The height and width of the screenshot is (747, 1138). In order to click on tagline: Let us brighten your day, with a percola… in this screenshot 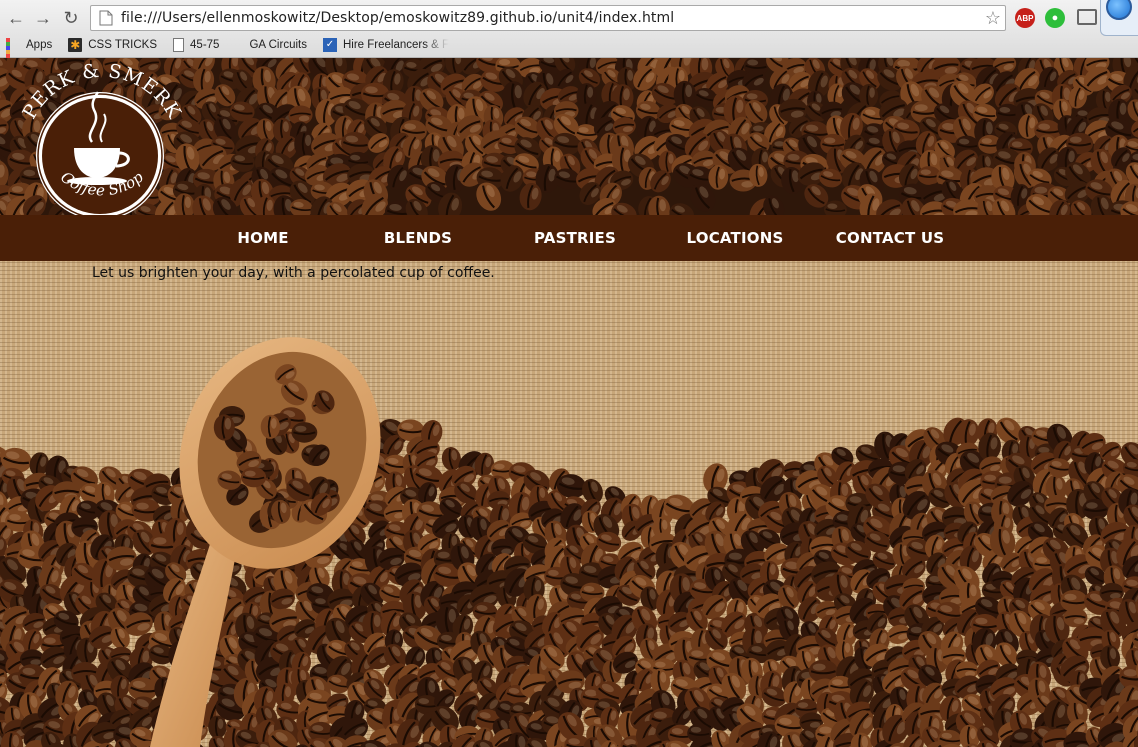, I will do `click(293, 273)`.